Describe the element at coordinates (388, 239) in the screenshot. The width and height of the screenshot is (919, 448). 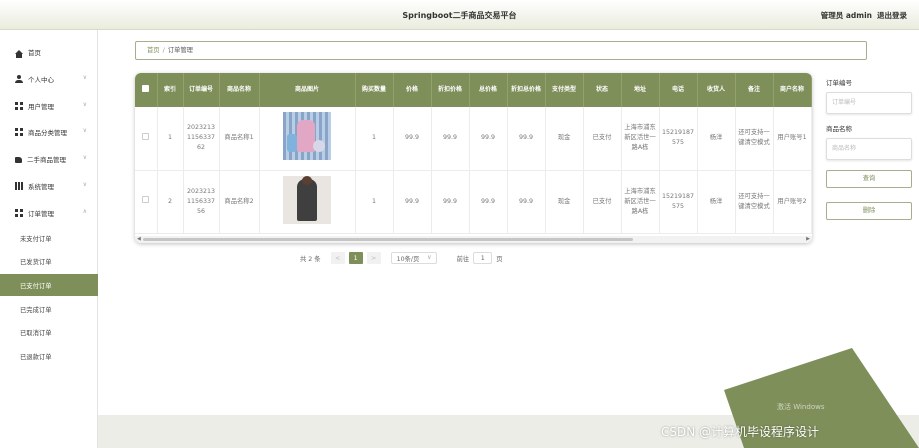
I see `scrollbar-thumb` at that location.